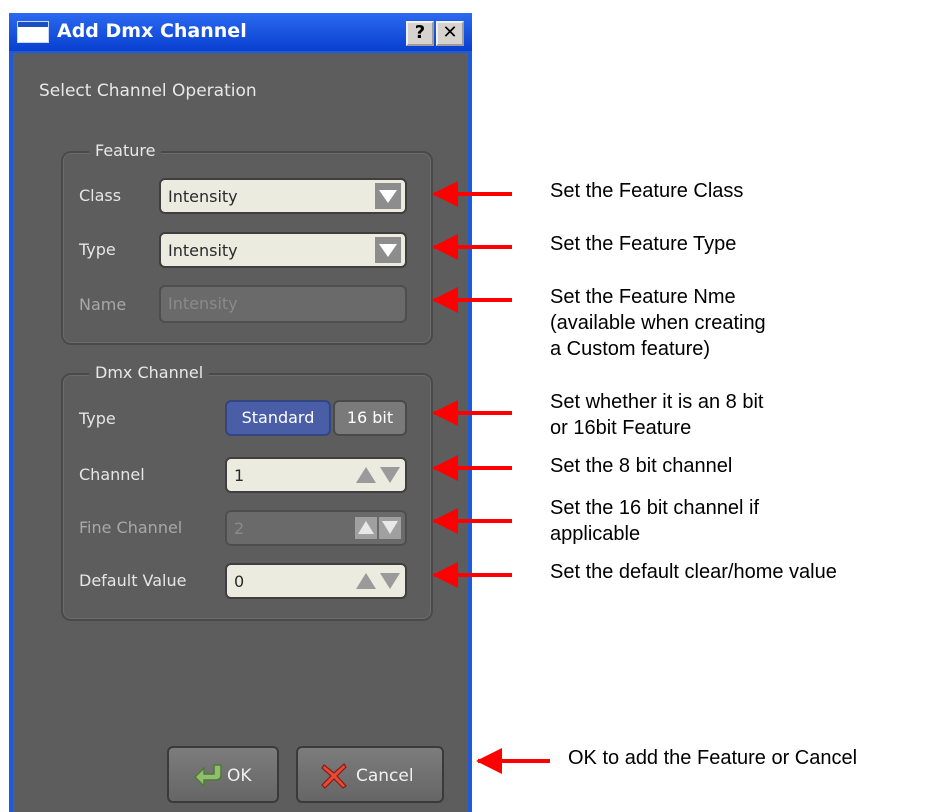  What do you see at coordinates (641, 466) in the screenshot?
I see `annotation-channel: Set the 8 bit channel` at bounding box center [641, 466].